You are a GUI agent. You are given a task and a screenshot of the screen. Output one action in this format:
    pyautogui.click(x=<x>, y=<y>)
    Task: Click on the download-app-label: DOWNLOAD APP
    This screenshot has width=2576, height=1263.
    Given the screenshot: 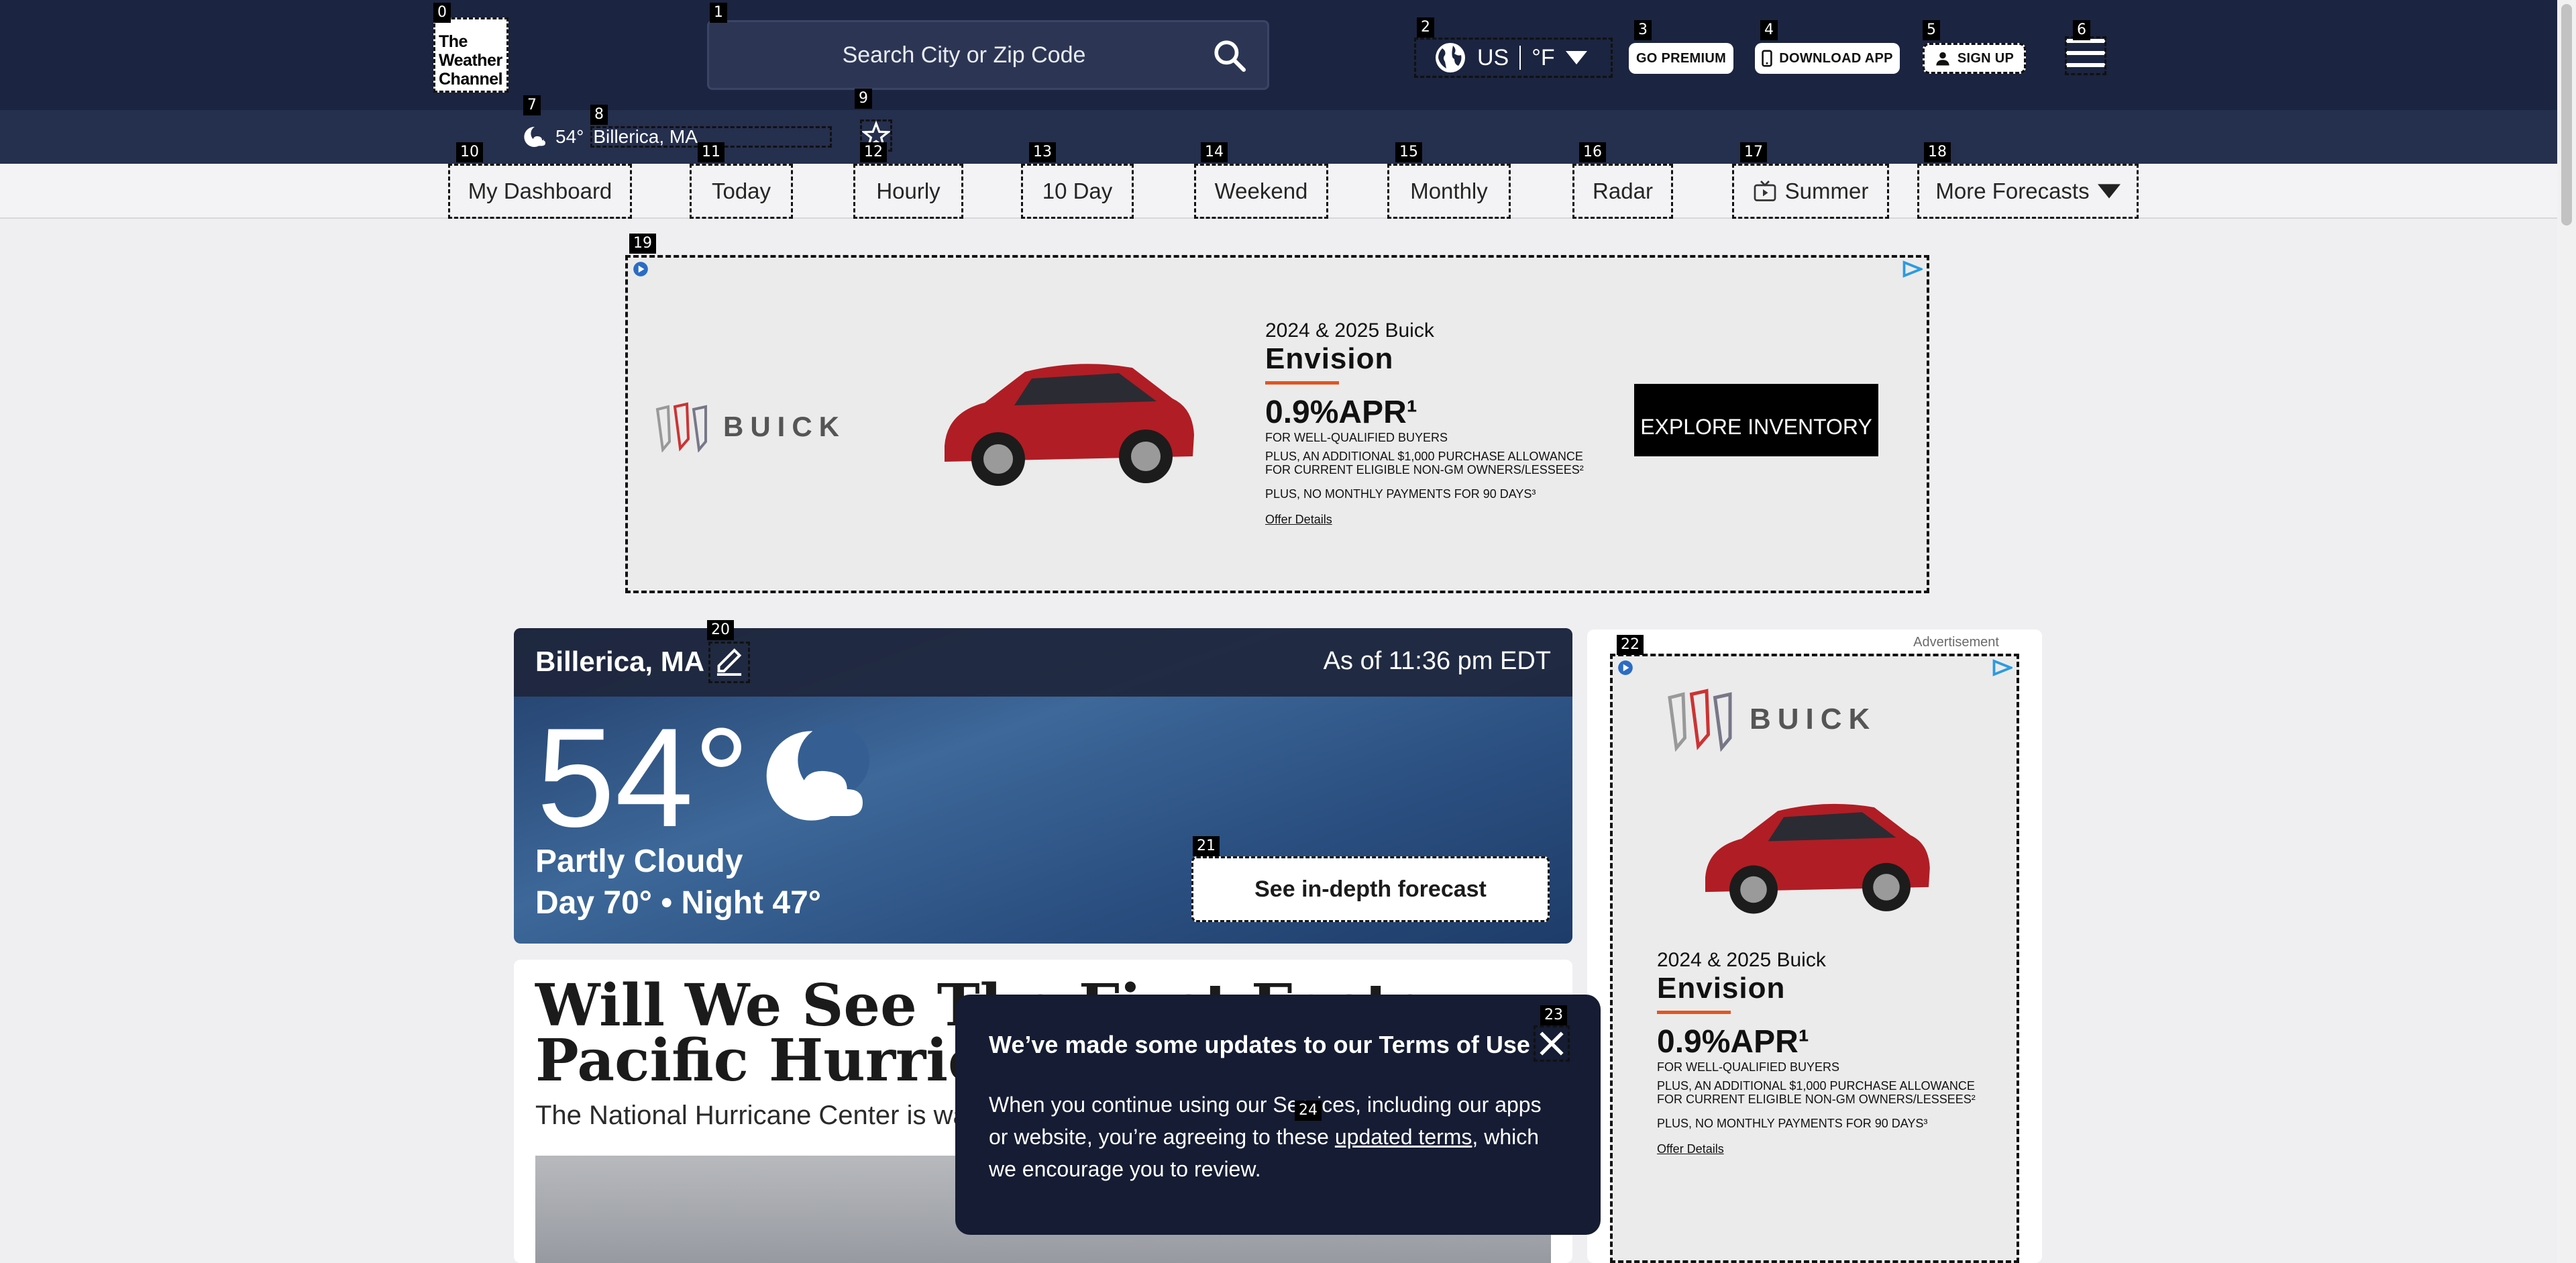 What is the action you would take?
    pyautogui.click(x=1836, y=58)
    